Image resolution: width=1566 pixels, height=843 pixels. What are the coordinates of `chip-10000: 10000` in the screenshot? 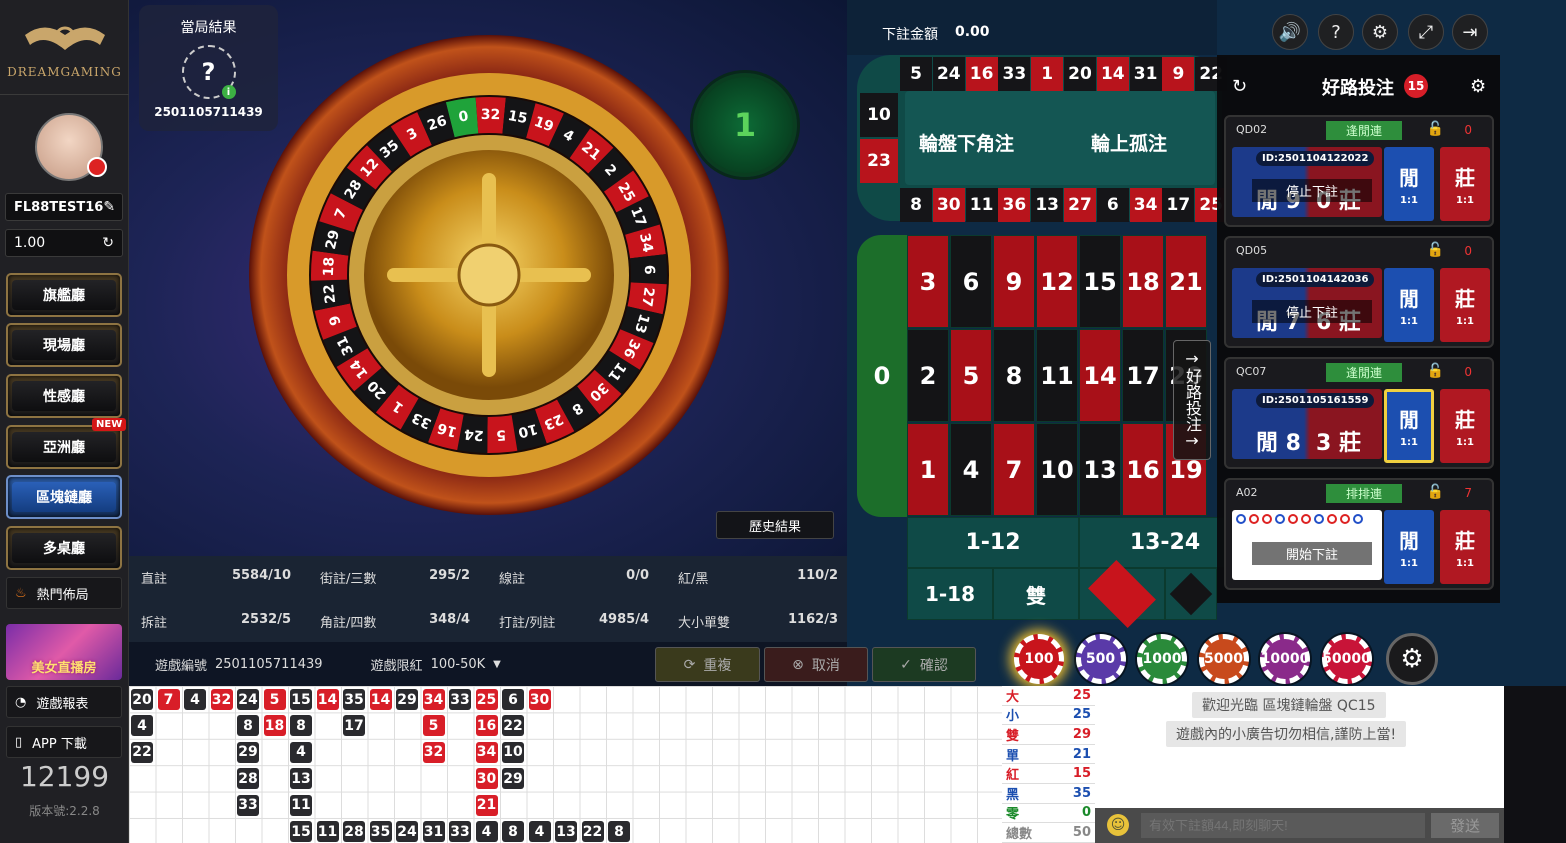 It's located at (1285, 659).